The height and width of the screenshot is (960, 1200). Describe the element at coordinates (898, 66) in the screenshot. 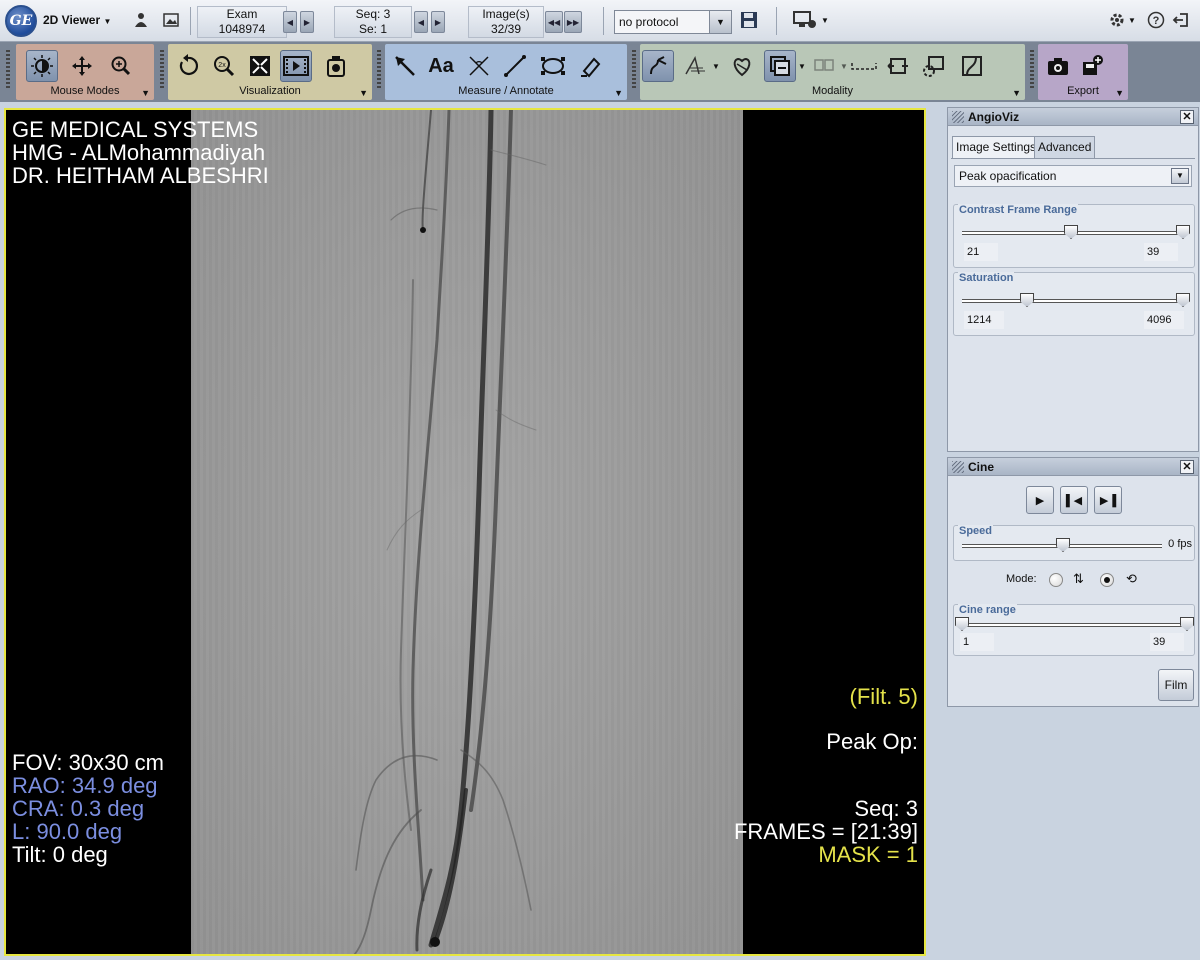

I see `reference-image-icon` at that location.